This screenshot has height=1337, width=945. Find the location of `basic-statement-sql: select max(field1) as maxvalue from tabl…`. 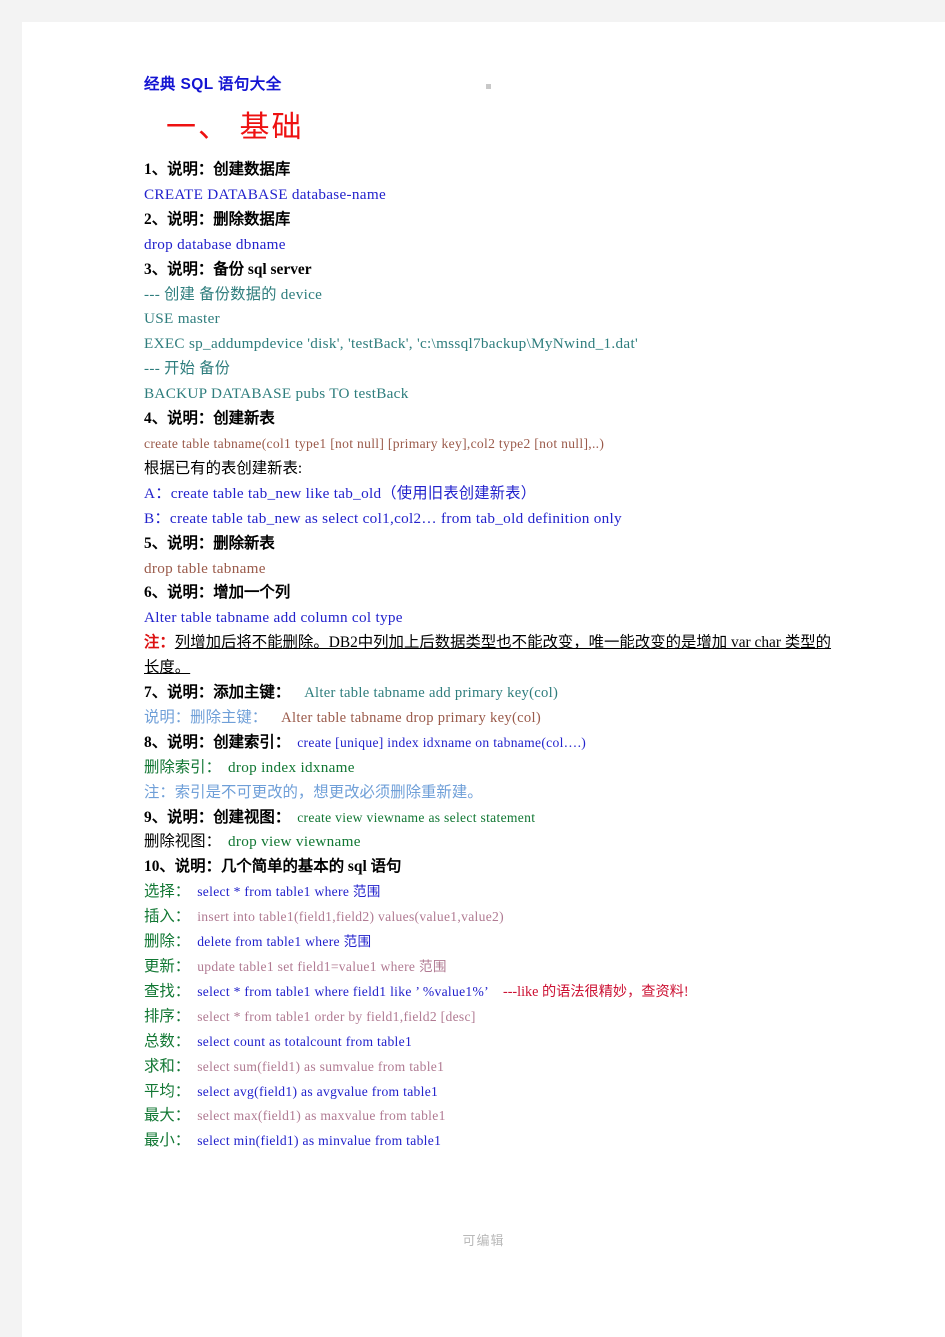

basic-statement-sql: select max(field1) as maxvalue from tabl… is located at coordinates (321, 1116).